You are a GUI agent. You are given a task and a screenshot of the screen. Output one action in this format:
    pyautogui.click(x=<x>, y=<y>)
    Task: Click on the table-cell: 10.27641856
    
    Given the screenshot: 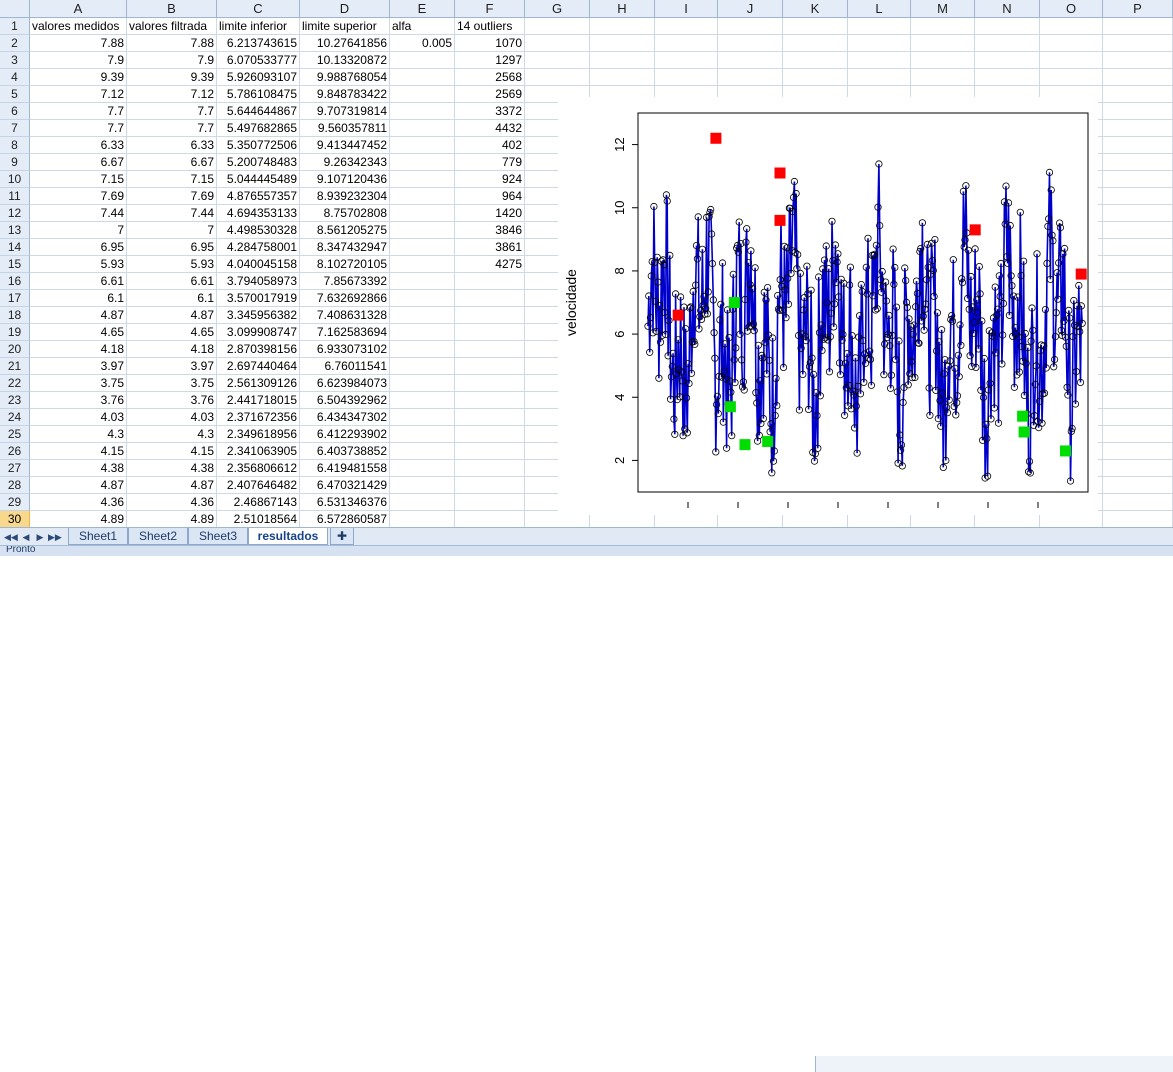 What is the action you would take?
    pyautogui.click(x=345, y=43)
    